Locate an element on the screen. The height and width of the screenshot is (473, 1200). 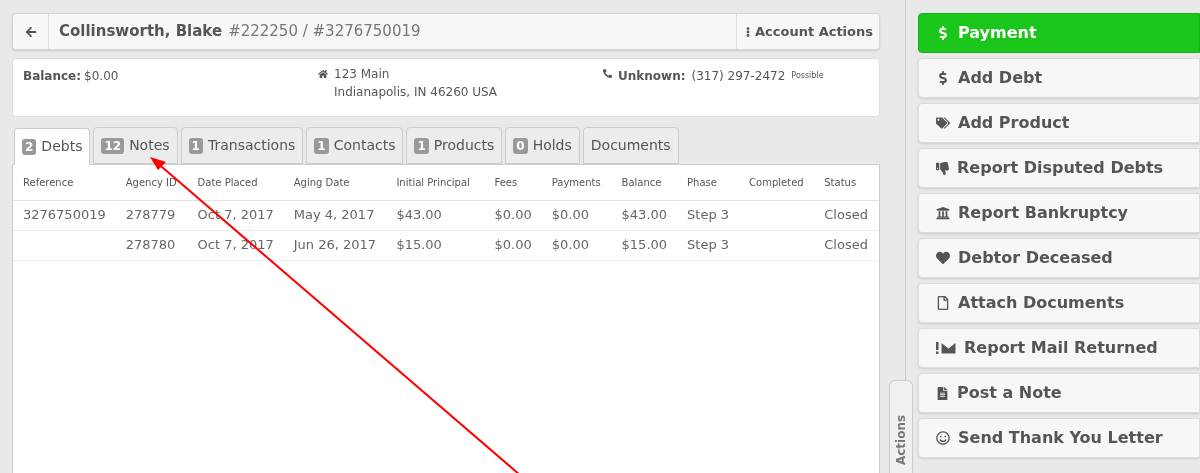
column-header: Fees is located at coordinates (513, 182).